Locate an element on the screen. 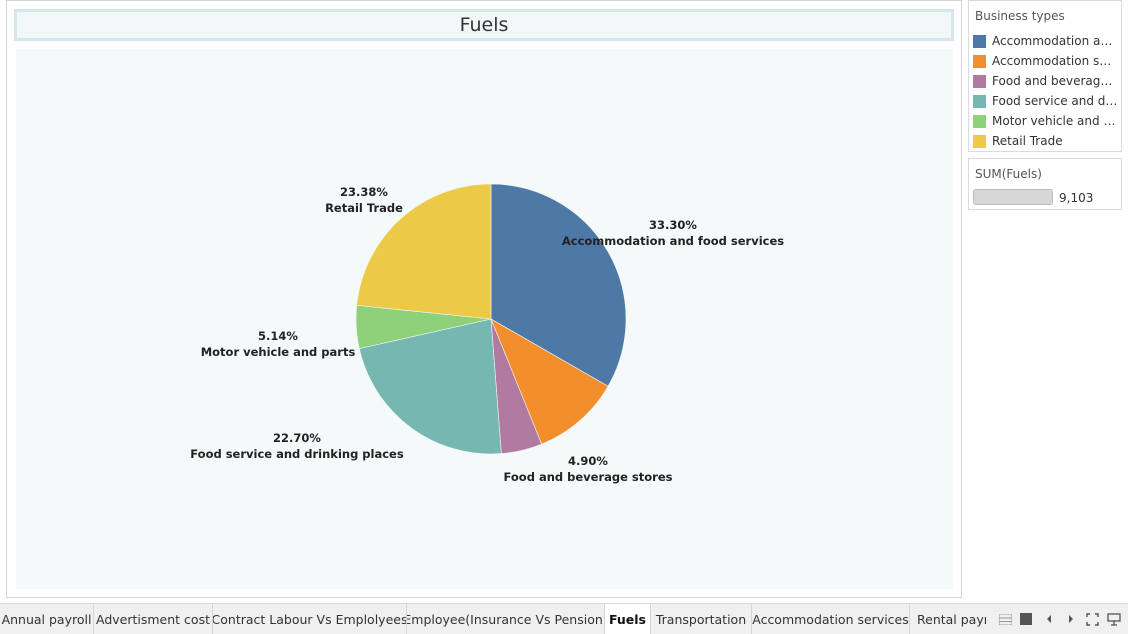 The height and width of the screenshot is (634, 1128). pie-category-label: Food and beverage stores is located at coordinates (588, 477).